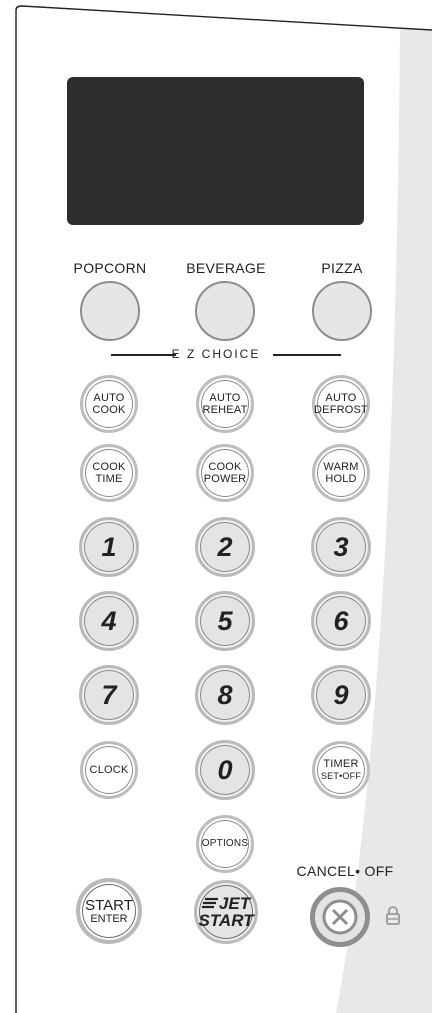 This screenshot has height=1013, width=432. What do you see at coordinates (109, 479) in the screenshot?
I see `cook-time-label-2: TIME` at bounding box center [109, 479].